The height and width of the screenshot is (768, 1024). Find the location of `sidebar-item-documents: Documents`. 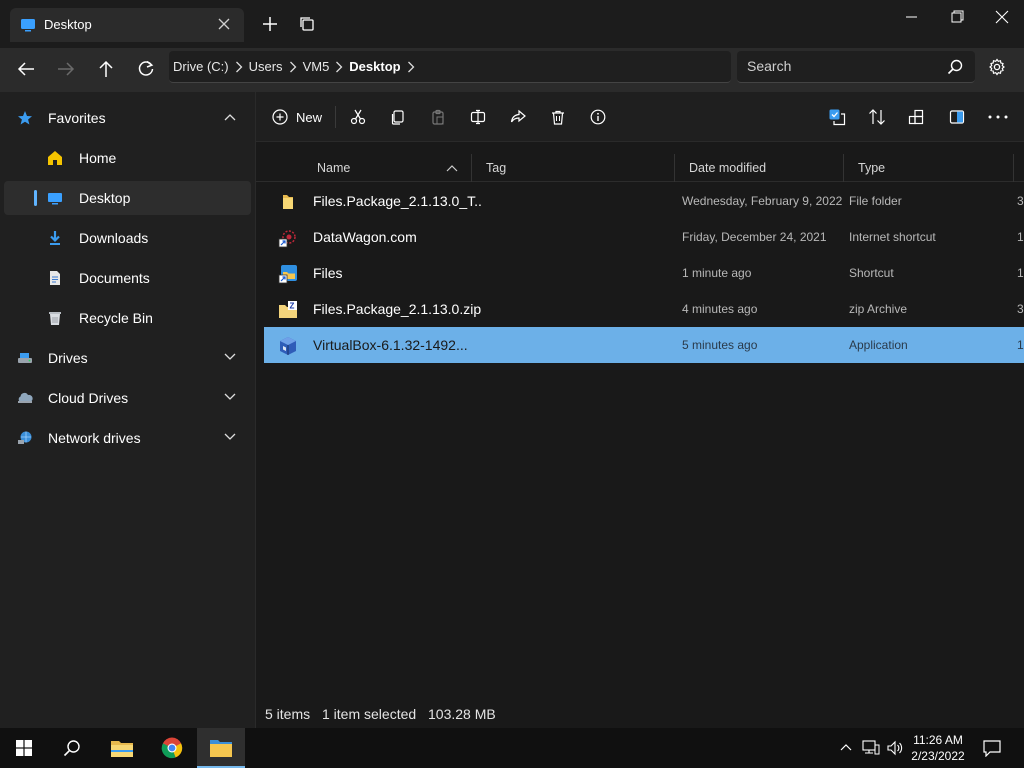

sidebar-item-documents: Documents is located at coordinates (127, 278).